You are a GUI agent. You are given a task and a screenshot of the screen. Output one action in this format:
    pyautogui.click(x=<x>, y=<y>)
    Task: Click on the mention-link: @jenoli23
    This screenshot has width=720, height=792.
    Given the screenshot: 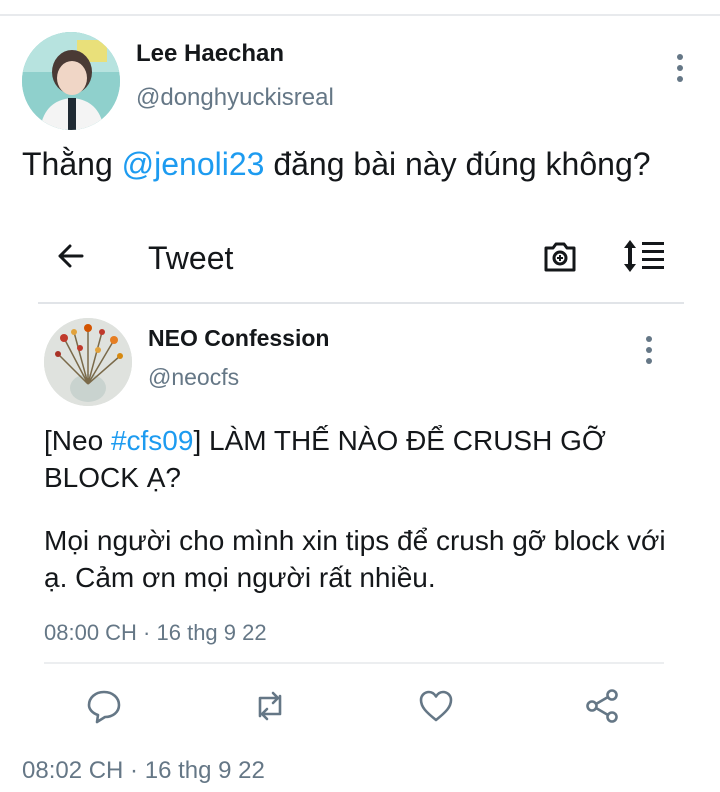 What is the action you would take?
    pyautogui.click(x=193, y=164)
    